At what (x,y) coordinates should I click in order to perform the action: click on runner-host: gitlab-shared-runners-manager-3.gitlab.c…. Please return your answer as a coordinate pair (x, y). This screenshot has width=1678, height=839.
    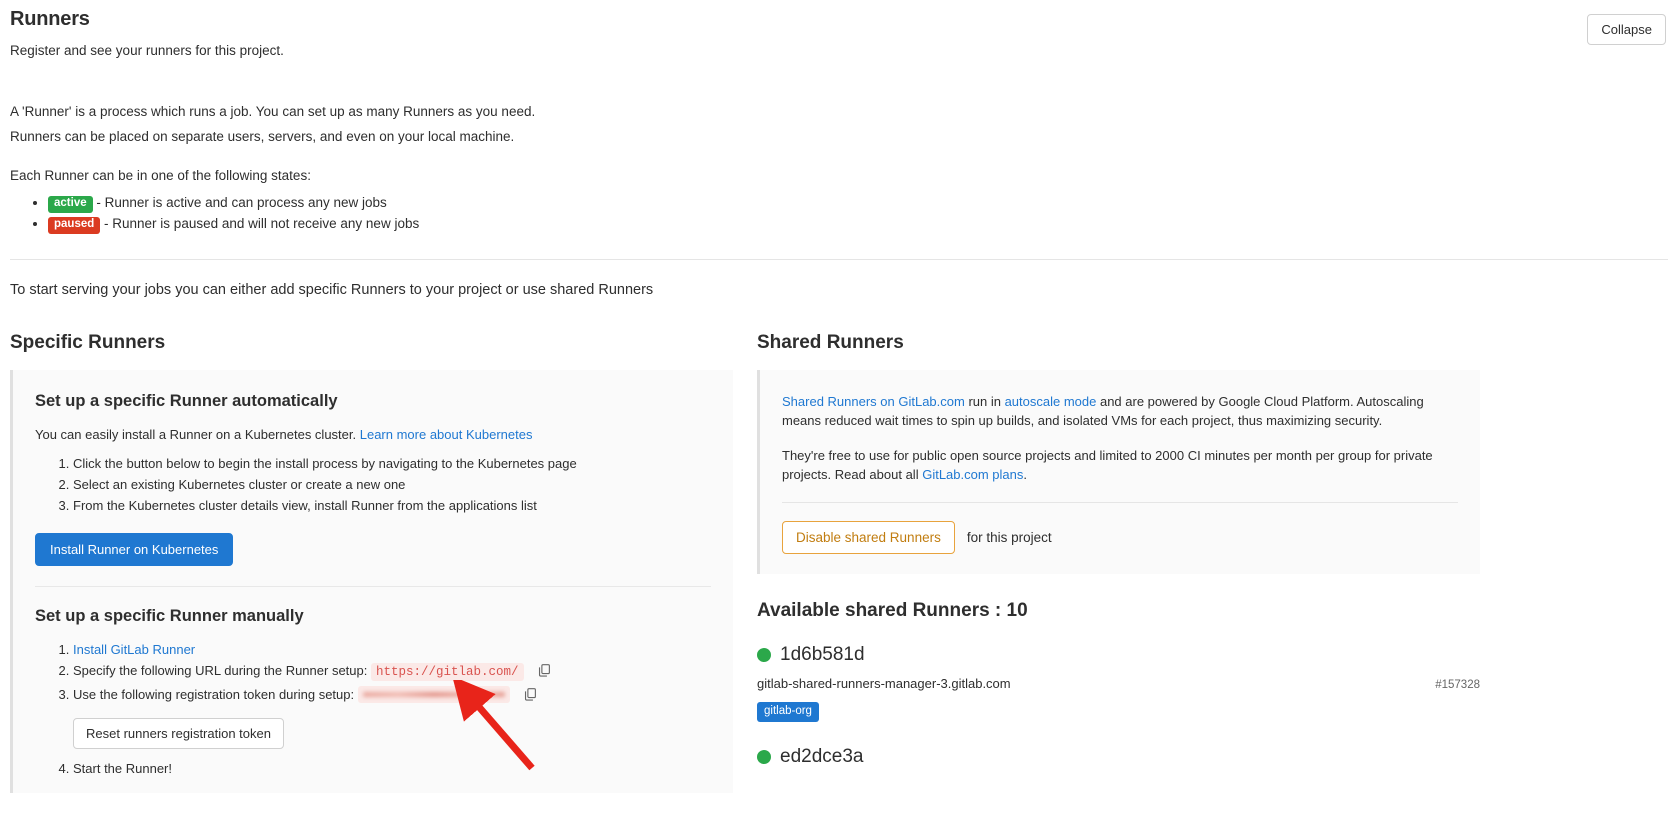
    Looking at the image, I should click on (884, 683).